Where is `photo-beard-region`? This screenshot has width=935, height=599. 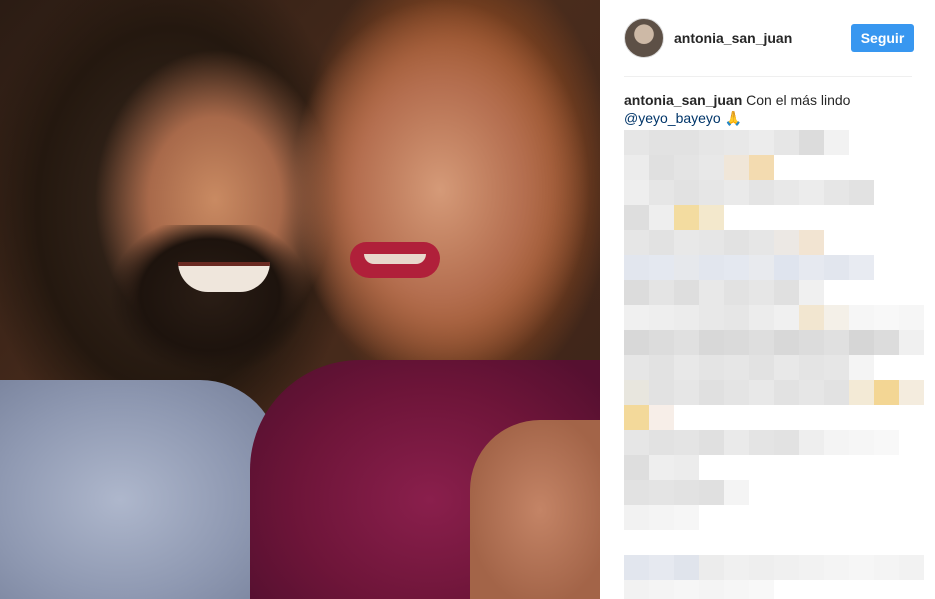 photo-beard-region is located at coordinates (210, 305).